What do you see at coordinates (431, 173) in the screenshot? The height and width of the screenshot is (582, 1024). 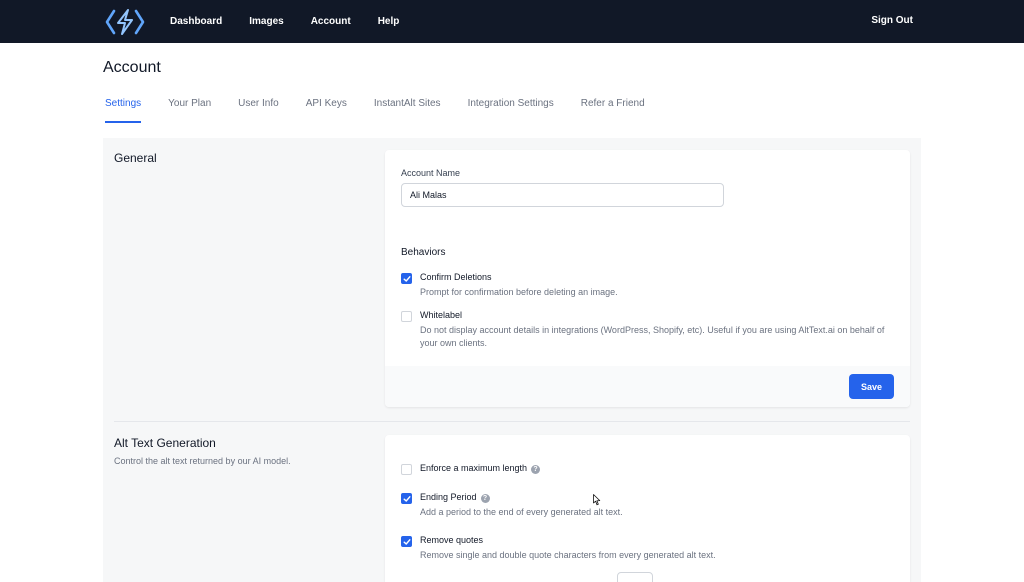 I see `account-name-label: Account Name` at bounding box center [431, 173].